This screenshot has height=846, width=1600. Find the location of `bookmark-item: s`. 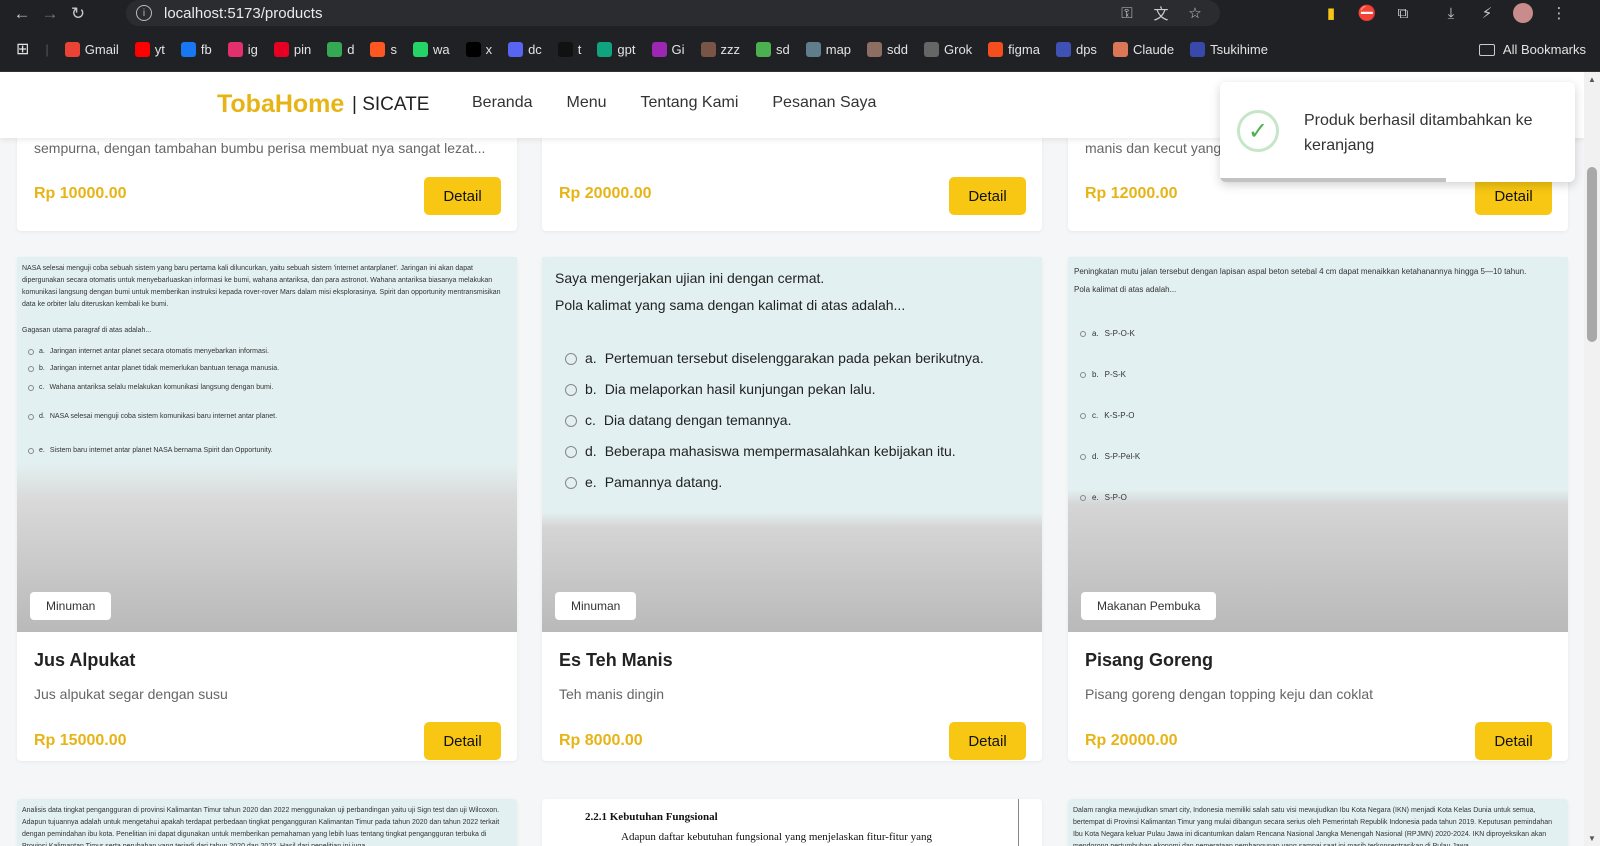

bookmark-item: s is located at coordinates (383, 49).